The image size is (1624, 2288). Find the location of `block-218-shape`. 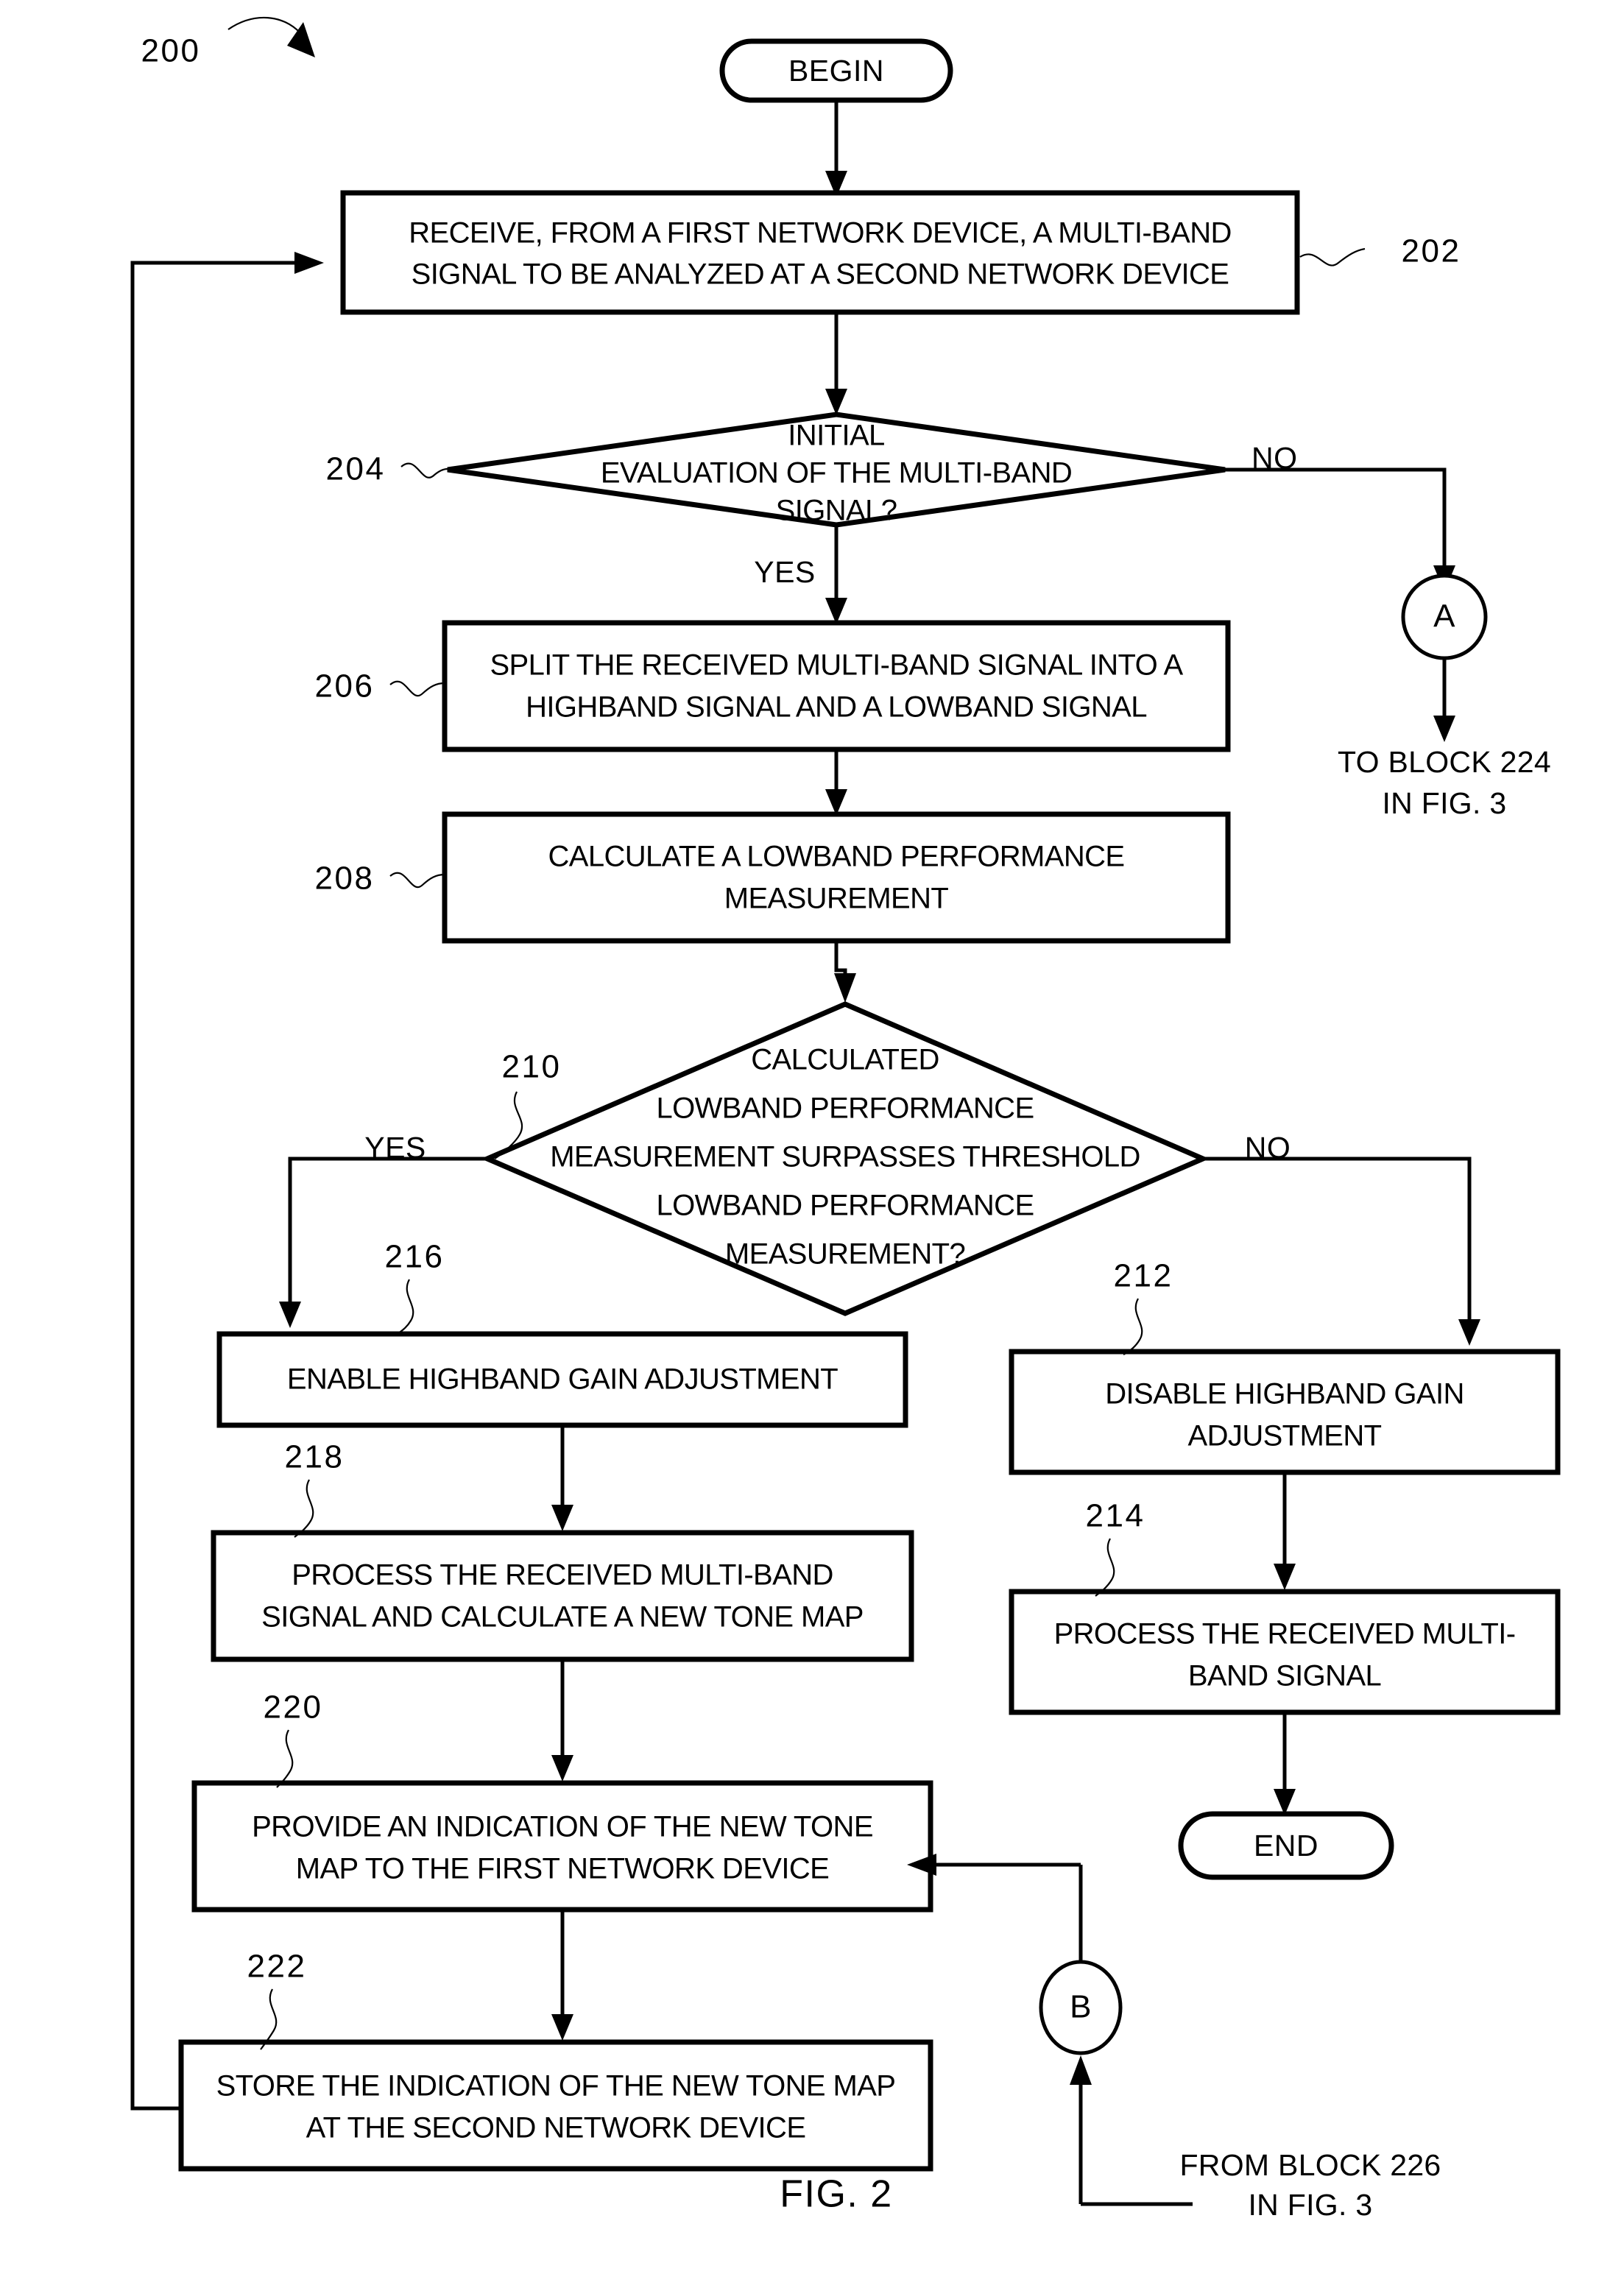

block-218-shape is located at coordinates (562, 1596).